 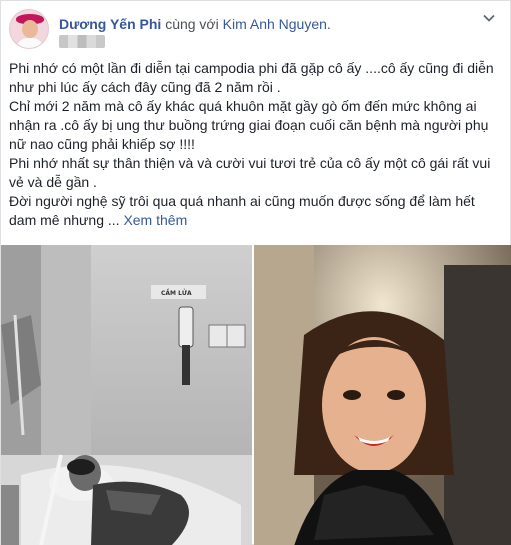 What do you see at coordinates (192, 24) in the screenshot?
I see `with-label: cùng với` at bounding box center [192, 24].